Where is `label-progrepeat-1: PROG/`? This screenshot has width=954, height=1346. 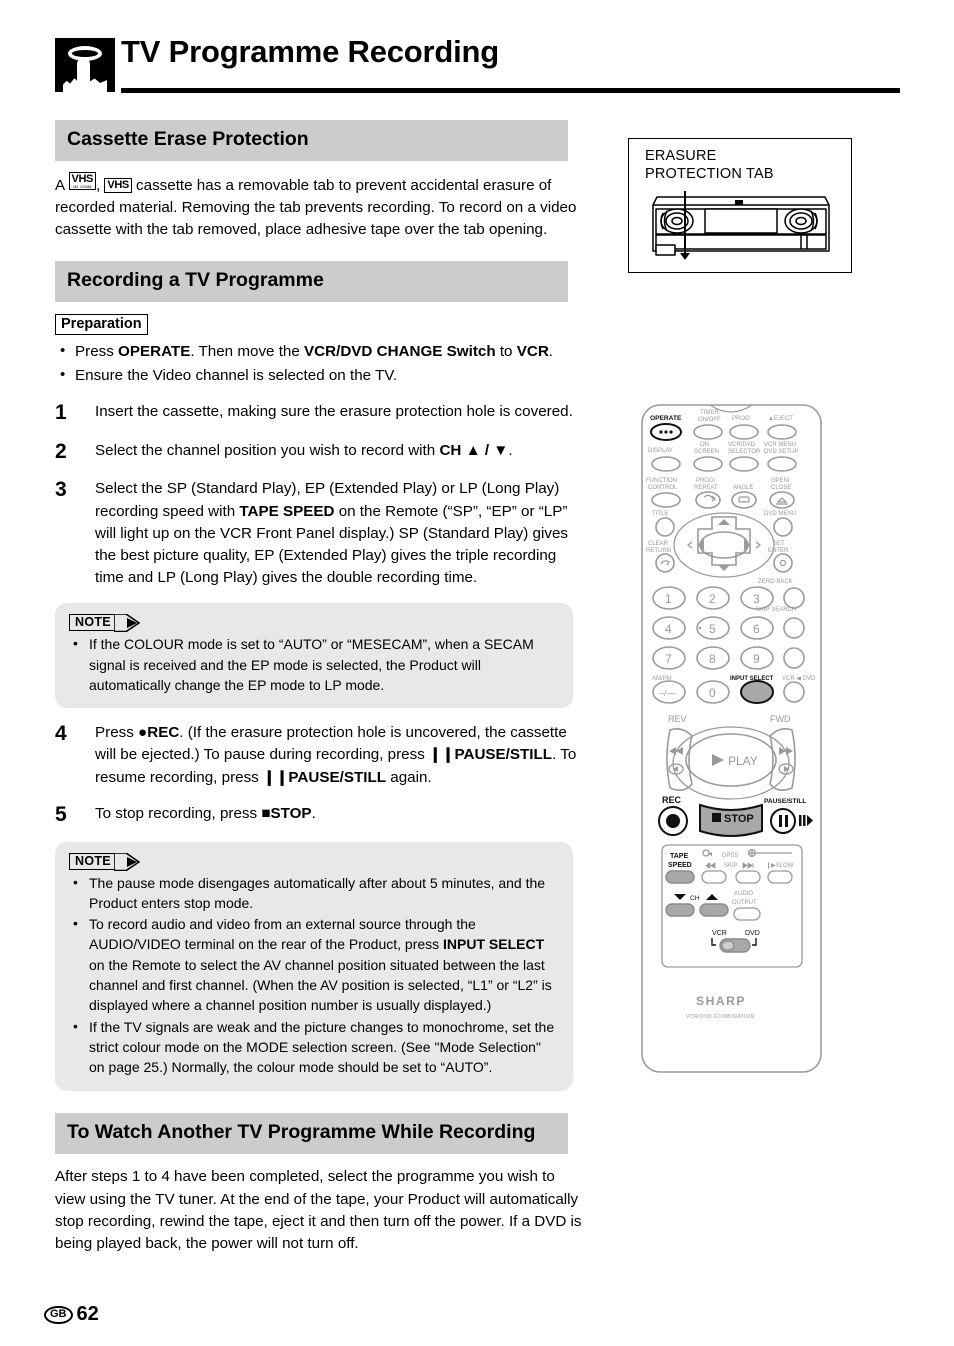
label-progrepeat-1: PROG/ is located at coordinates (706, 481).